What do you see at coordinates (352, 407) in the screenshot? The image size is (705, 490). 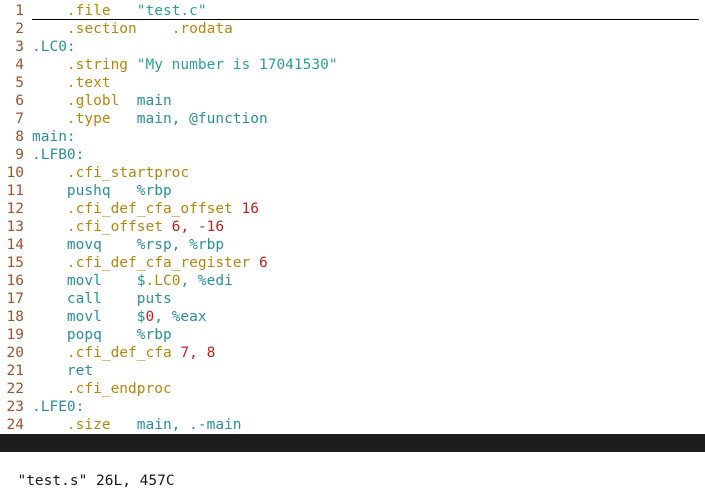 I see `code-line: 23 .LFE0:` at bounding box center [352, 407].